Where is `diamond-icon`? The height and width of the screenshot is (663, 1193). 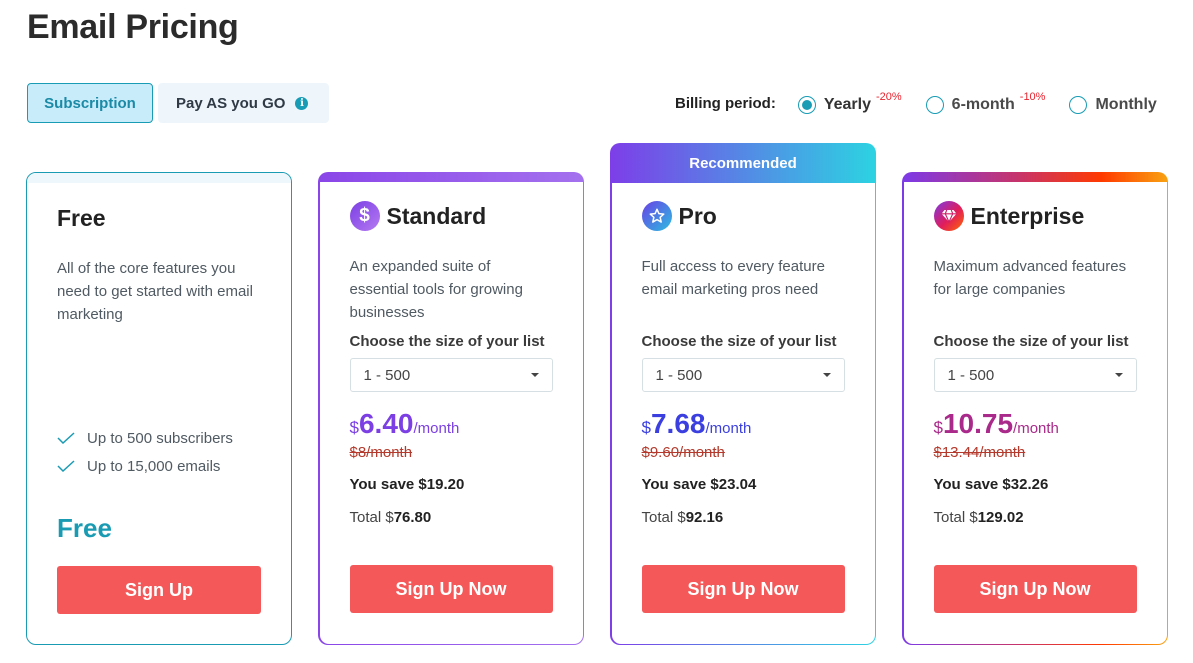 diamond-icon is located at coordinates (948, 216).